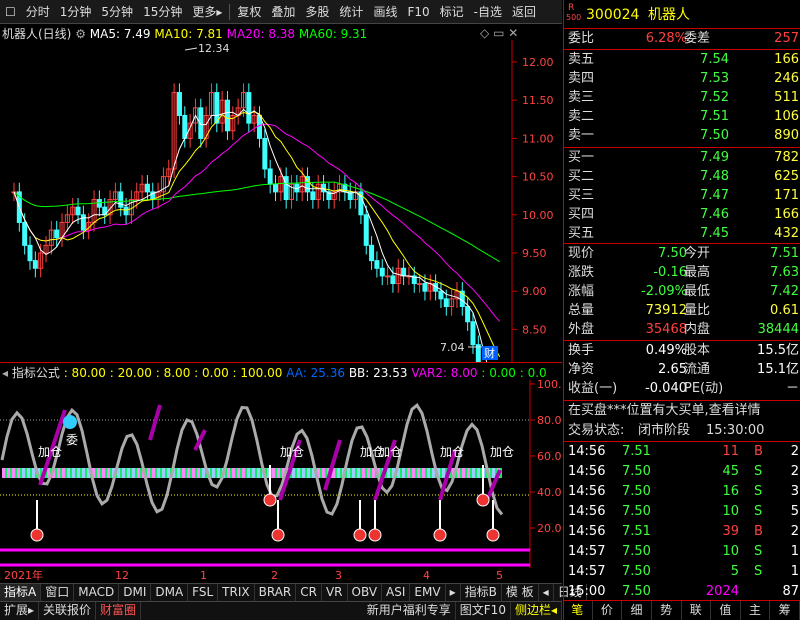  What do you see at coordinates (587, 571) in the screenshot?
I see `tick-time: 14:57` at bounding box center [587, 571].